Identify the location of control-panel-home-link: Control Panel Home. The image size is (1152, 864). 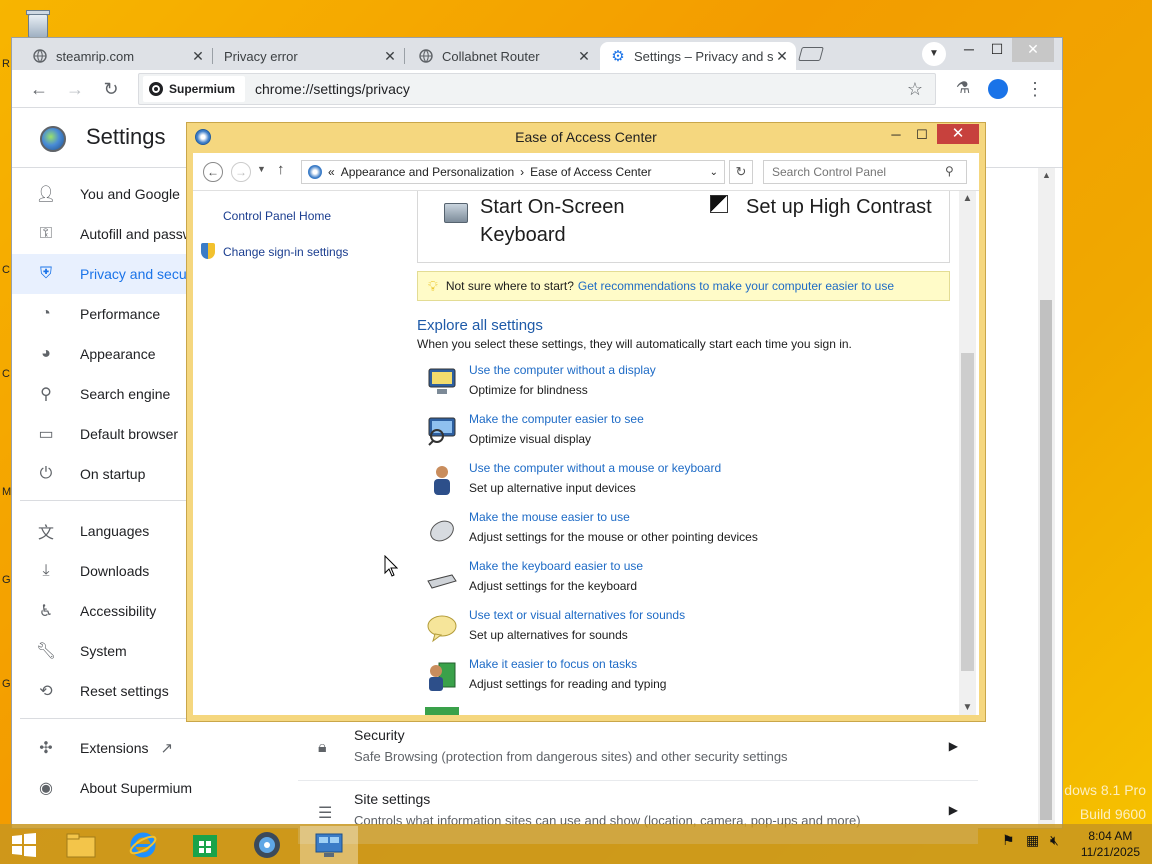
(277, 216).